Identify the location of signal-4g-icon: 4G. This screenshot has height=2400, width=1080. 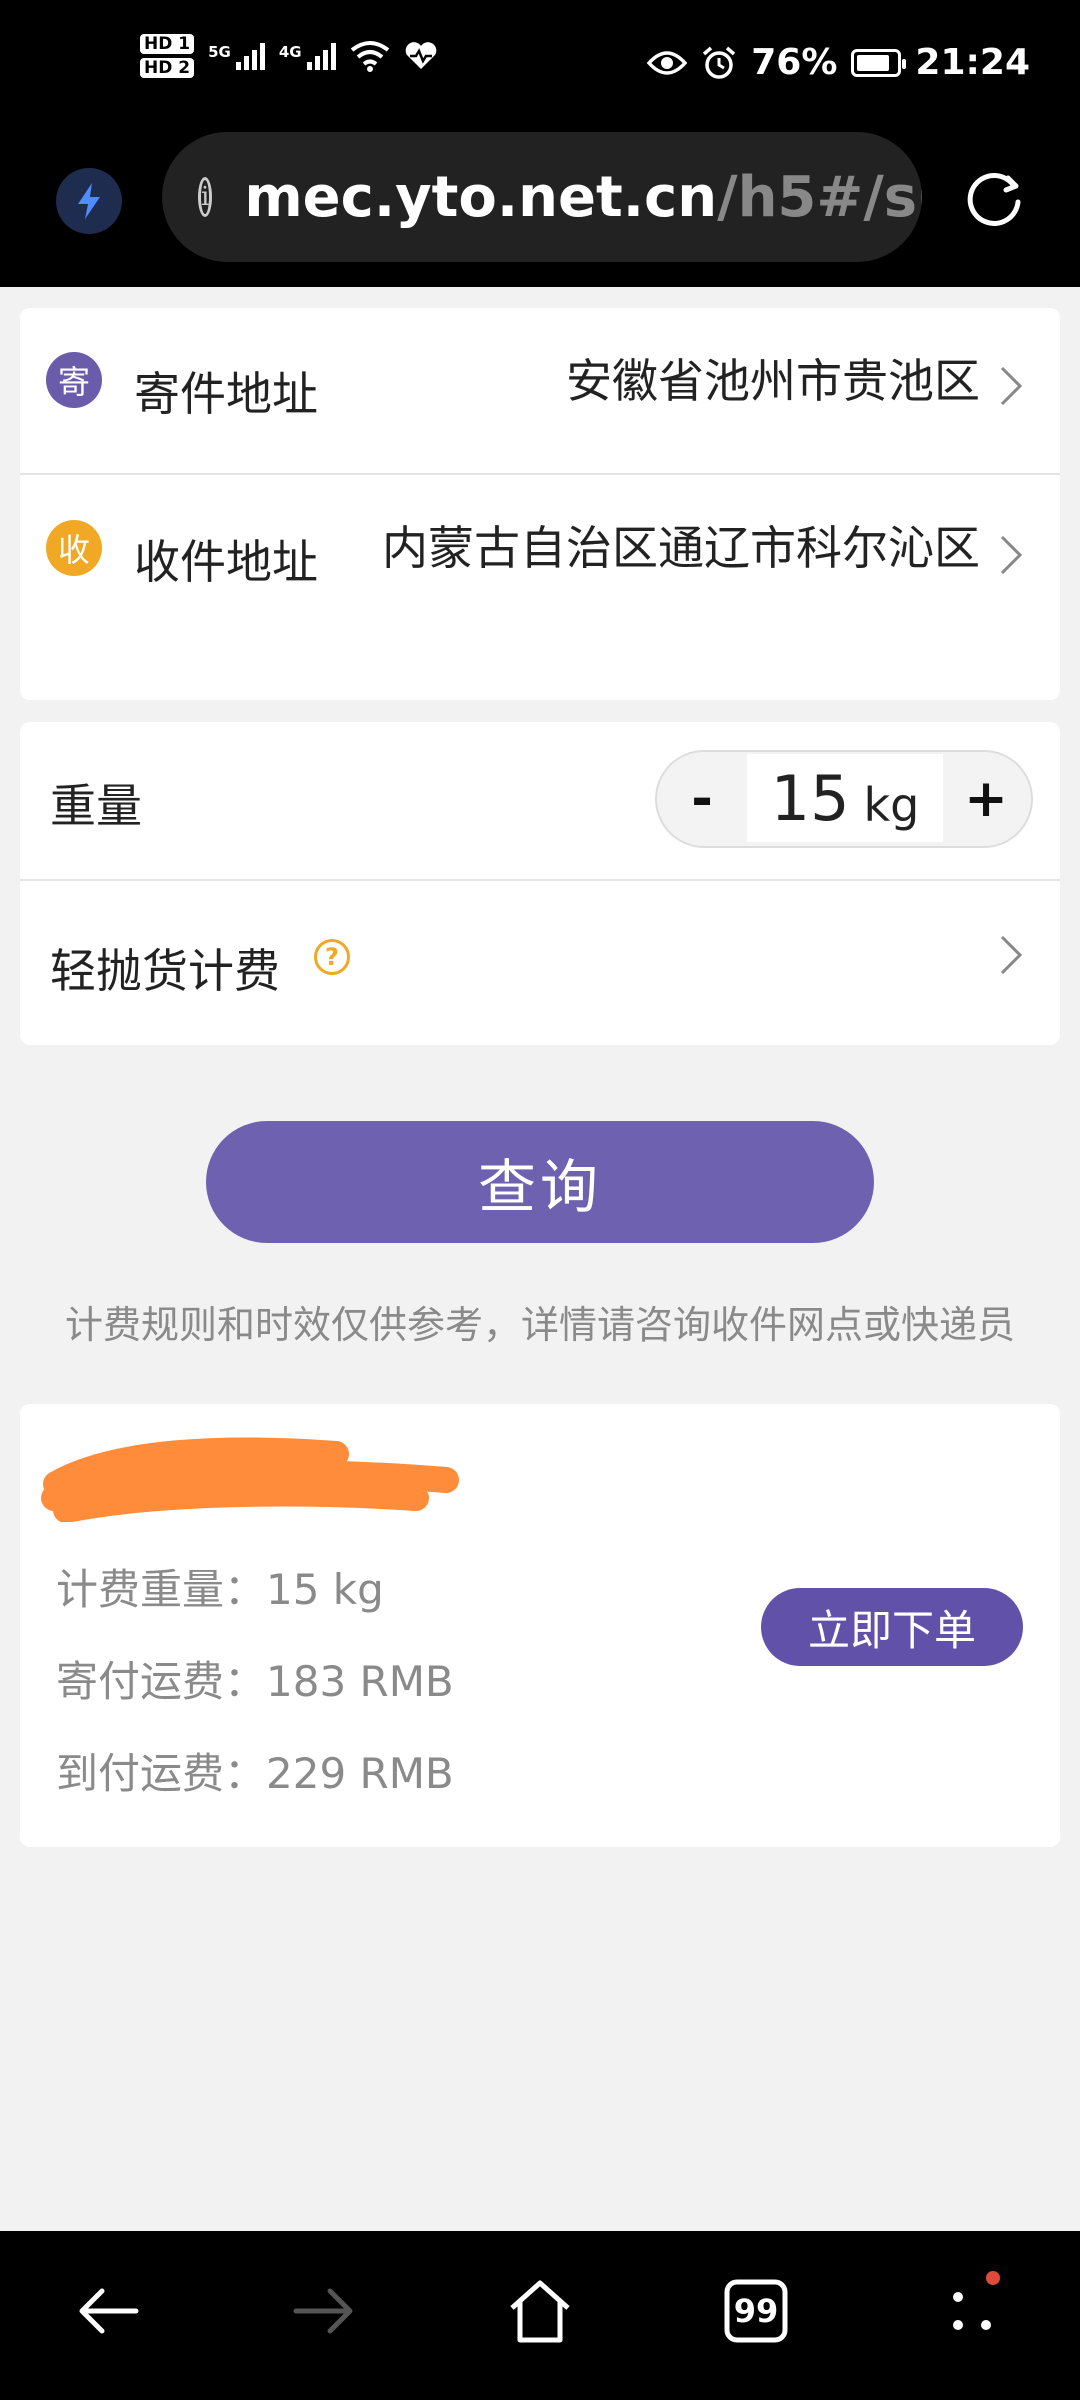
(307, 56).